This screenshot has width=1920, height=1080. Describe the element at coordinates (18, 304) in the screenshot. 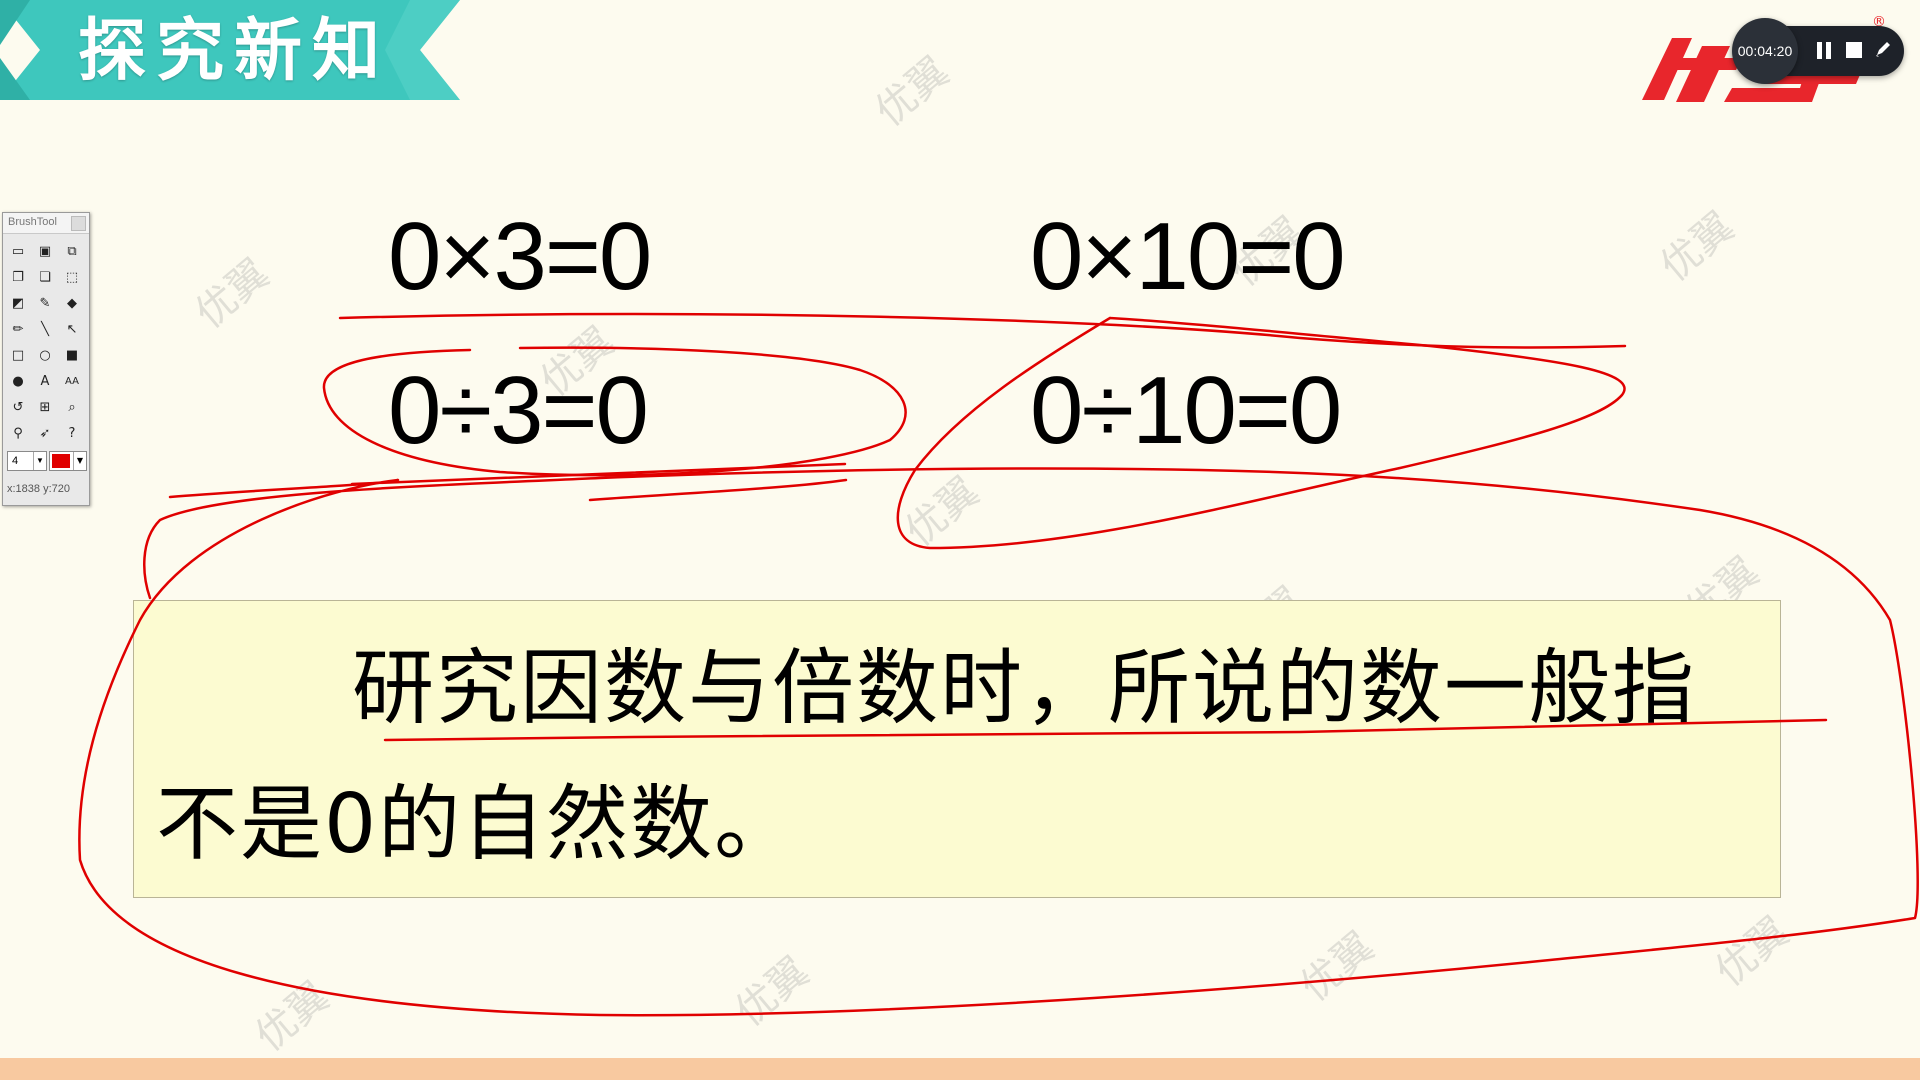

I see `eraser-icon: ◩` at that location.